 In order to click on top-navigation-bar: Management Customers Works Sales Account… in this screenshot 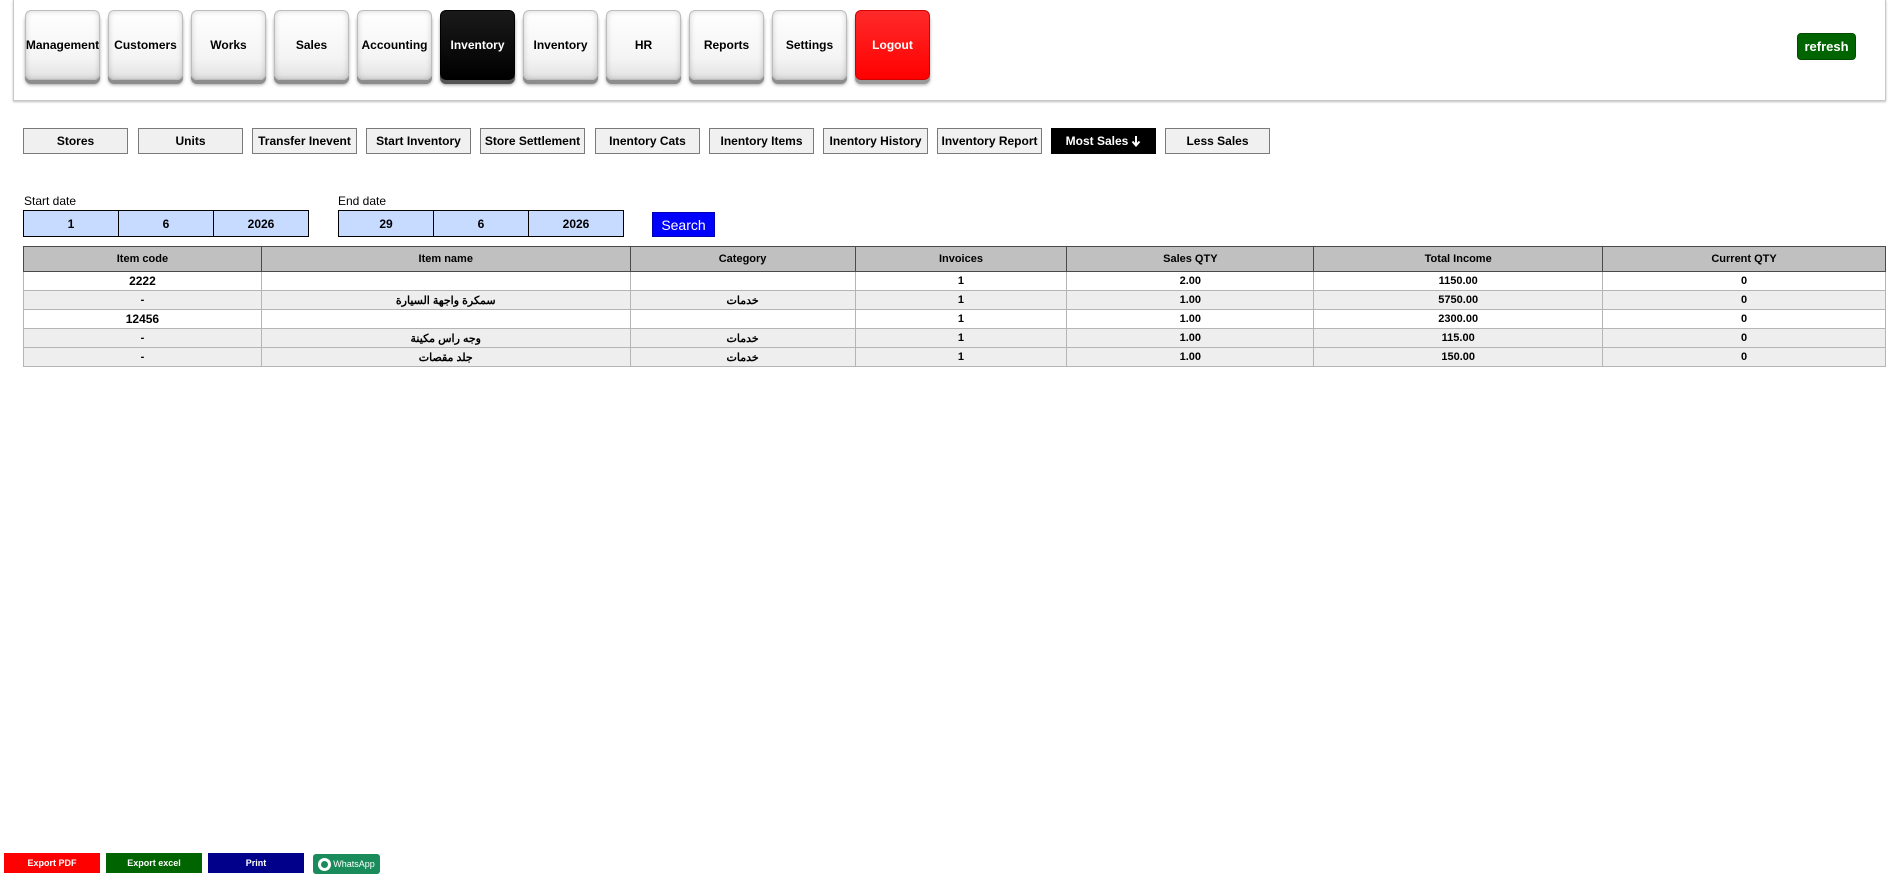, I will do `click(949, 50)`.